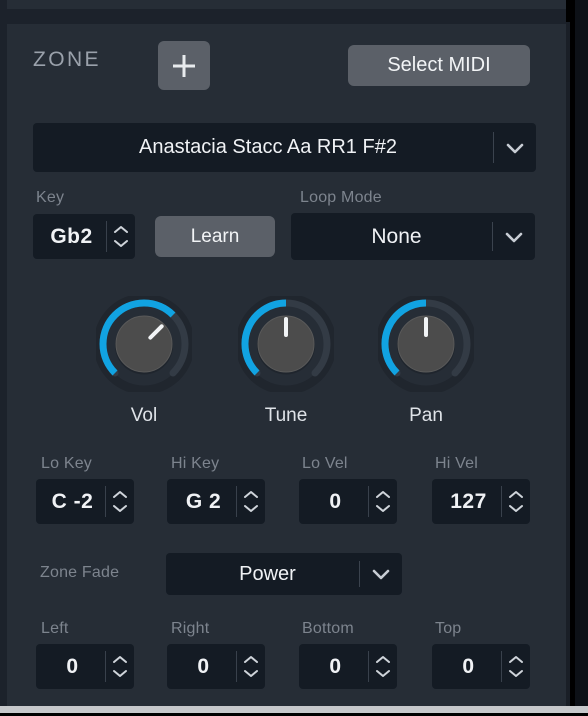 Image resolution: width=588 pixels, height=716 pixels. What do you see at coordinates (439, 65) in the screenshot?
I see `select-midi-button: Select MIDI` at bounding box center [439, 65].